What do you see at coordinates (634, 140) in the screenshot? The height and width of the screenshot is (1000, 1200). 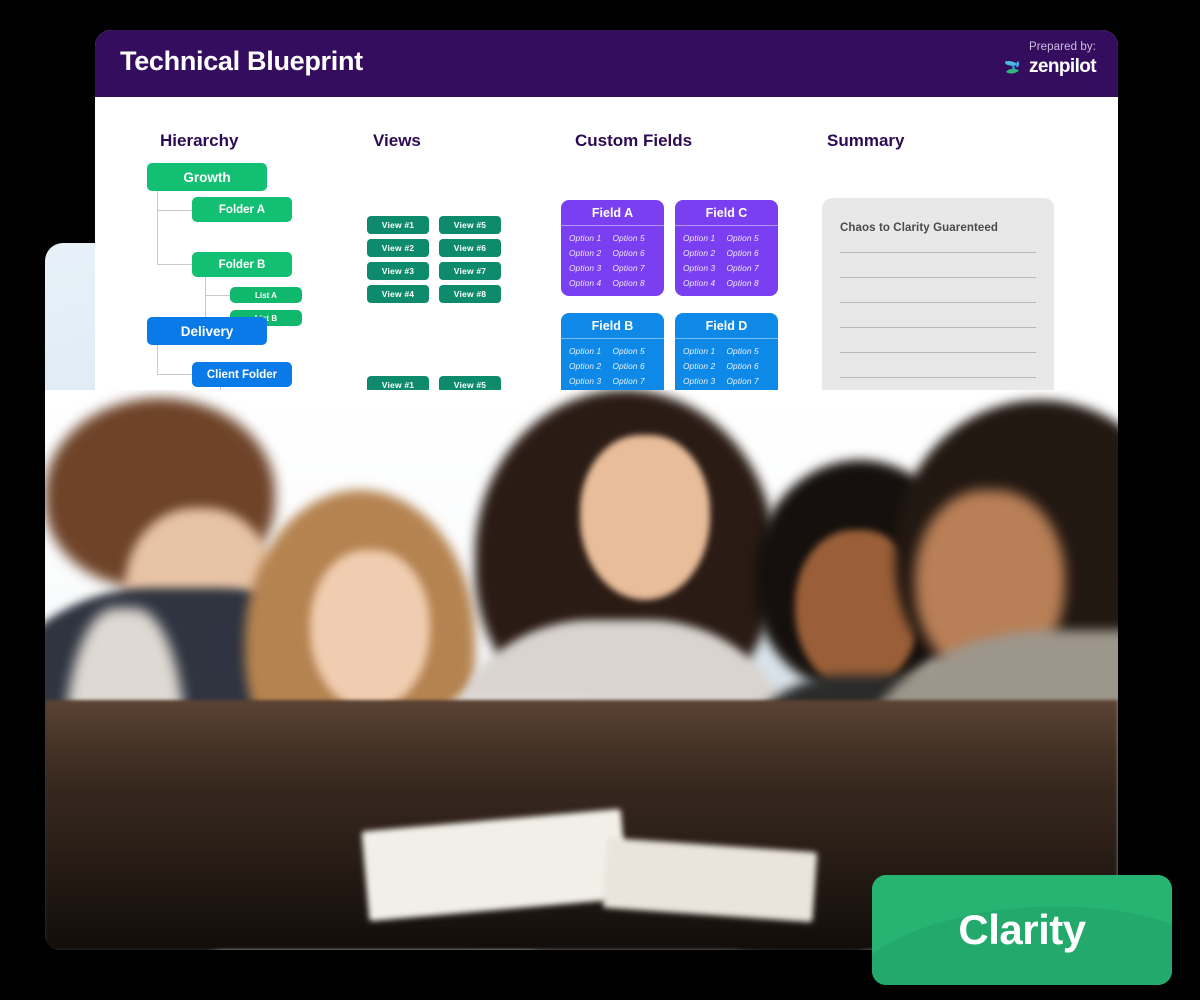 I see `custom-fields-title: Custom Fields` at bounding box center [634, 140].